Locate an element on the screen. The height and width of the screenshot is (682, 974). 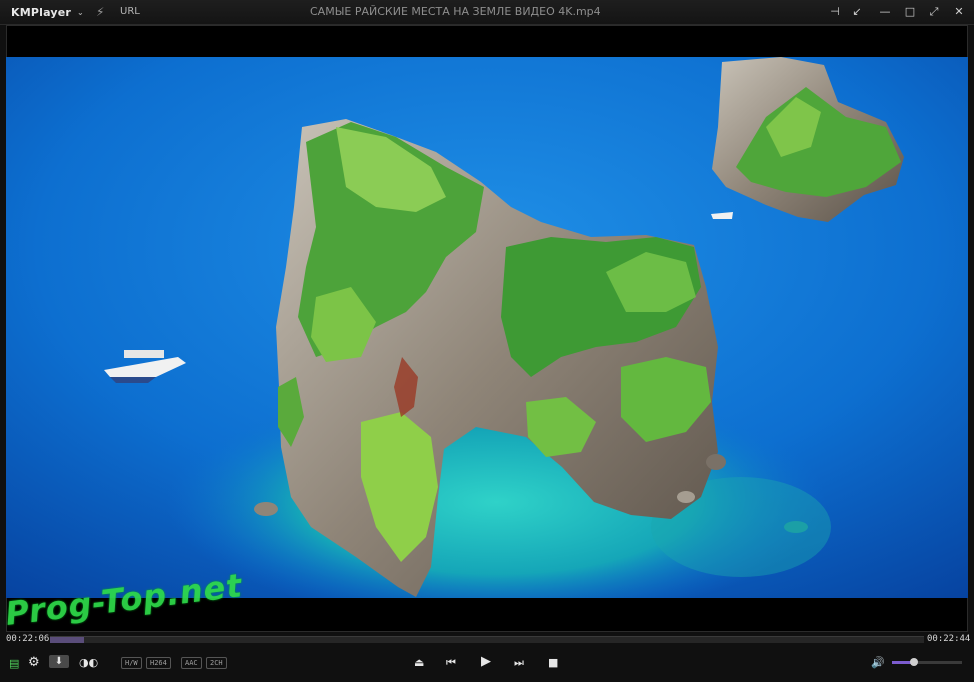
close-icon: ✕ is located at coordinates (959, 12).